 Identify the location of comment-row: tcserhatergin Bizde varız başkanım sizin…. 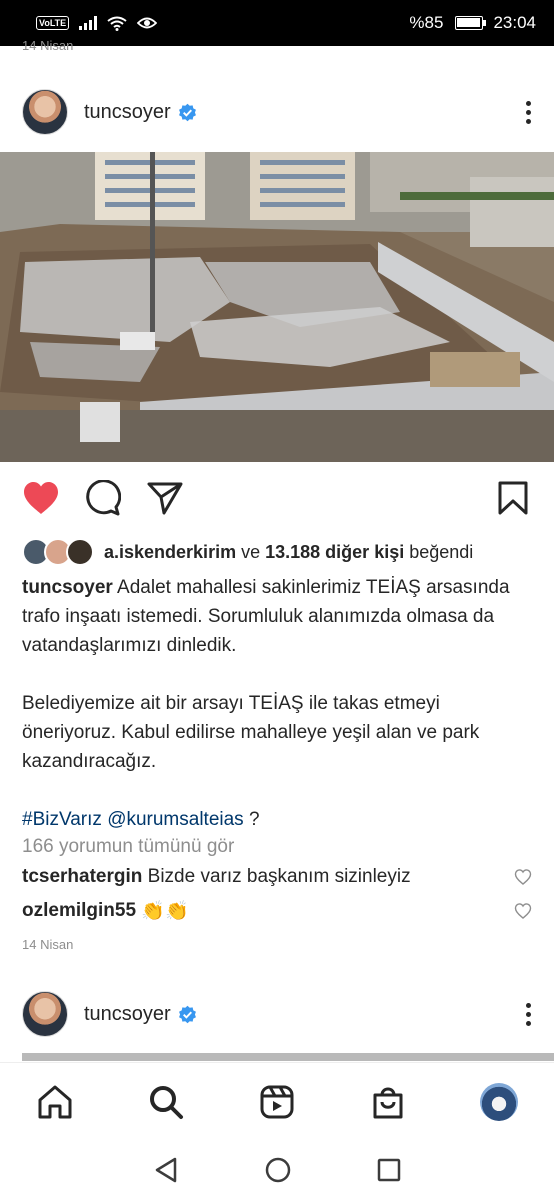
(277, 877).